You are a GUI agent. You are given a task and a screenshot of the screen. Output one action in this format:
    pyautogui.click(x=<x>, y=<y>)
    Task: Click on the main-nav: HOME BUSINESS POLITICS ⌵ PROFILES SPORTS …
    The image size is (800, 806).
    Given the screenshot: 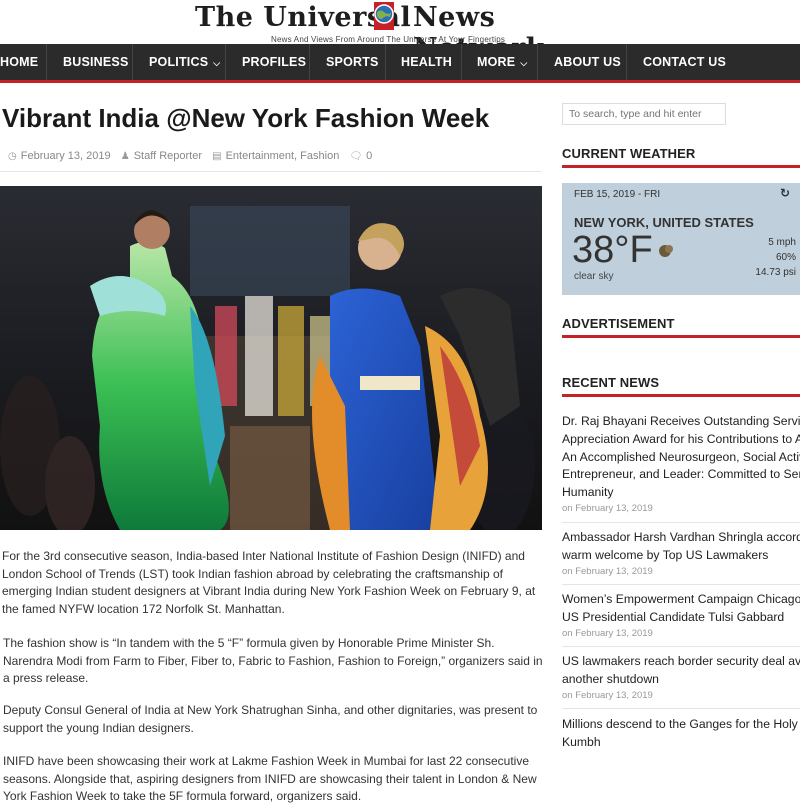 What is the action you would take?
    pyautogui.click(x=400, y=63)
    